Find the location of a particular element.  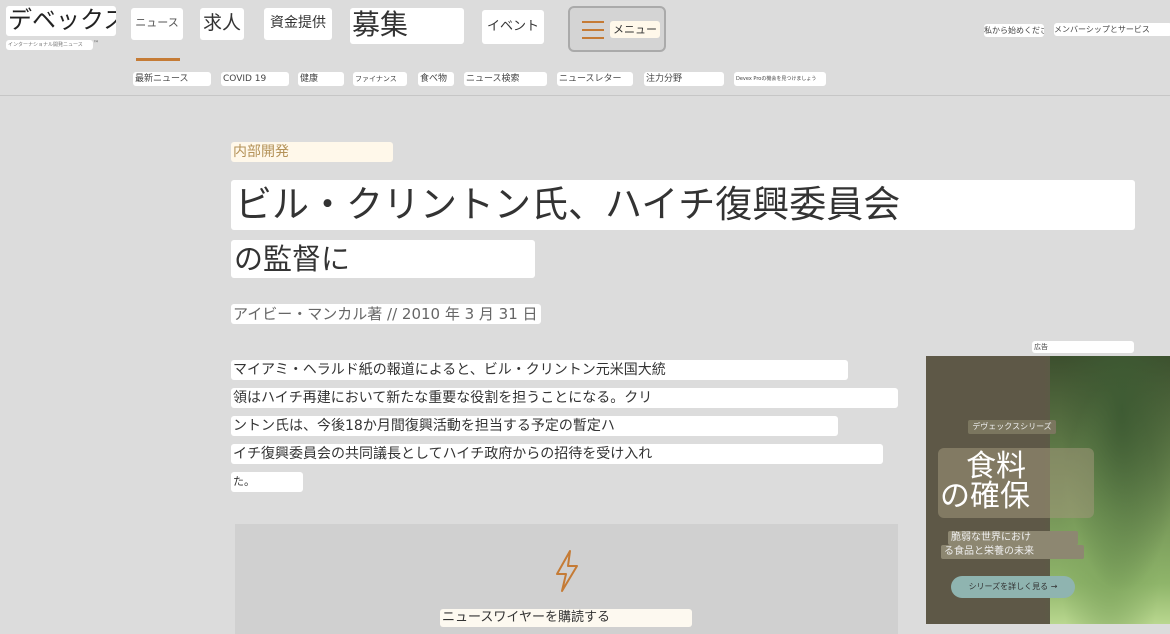

subnav-health: 健康 is located at coordinates (321, 79).